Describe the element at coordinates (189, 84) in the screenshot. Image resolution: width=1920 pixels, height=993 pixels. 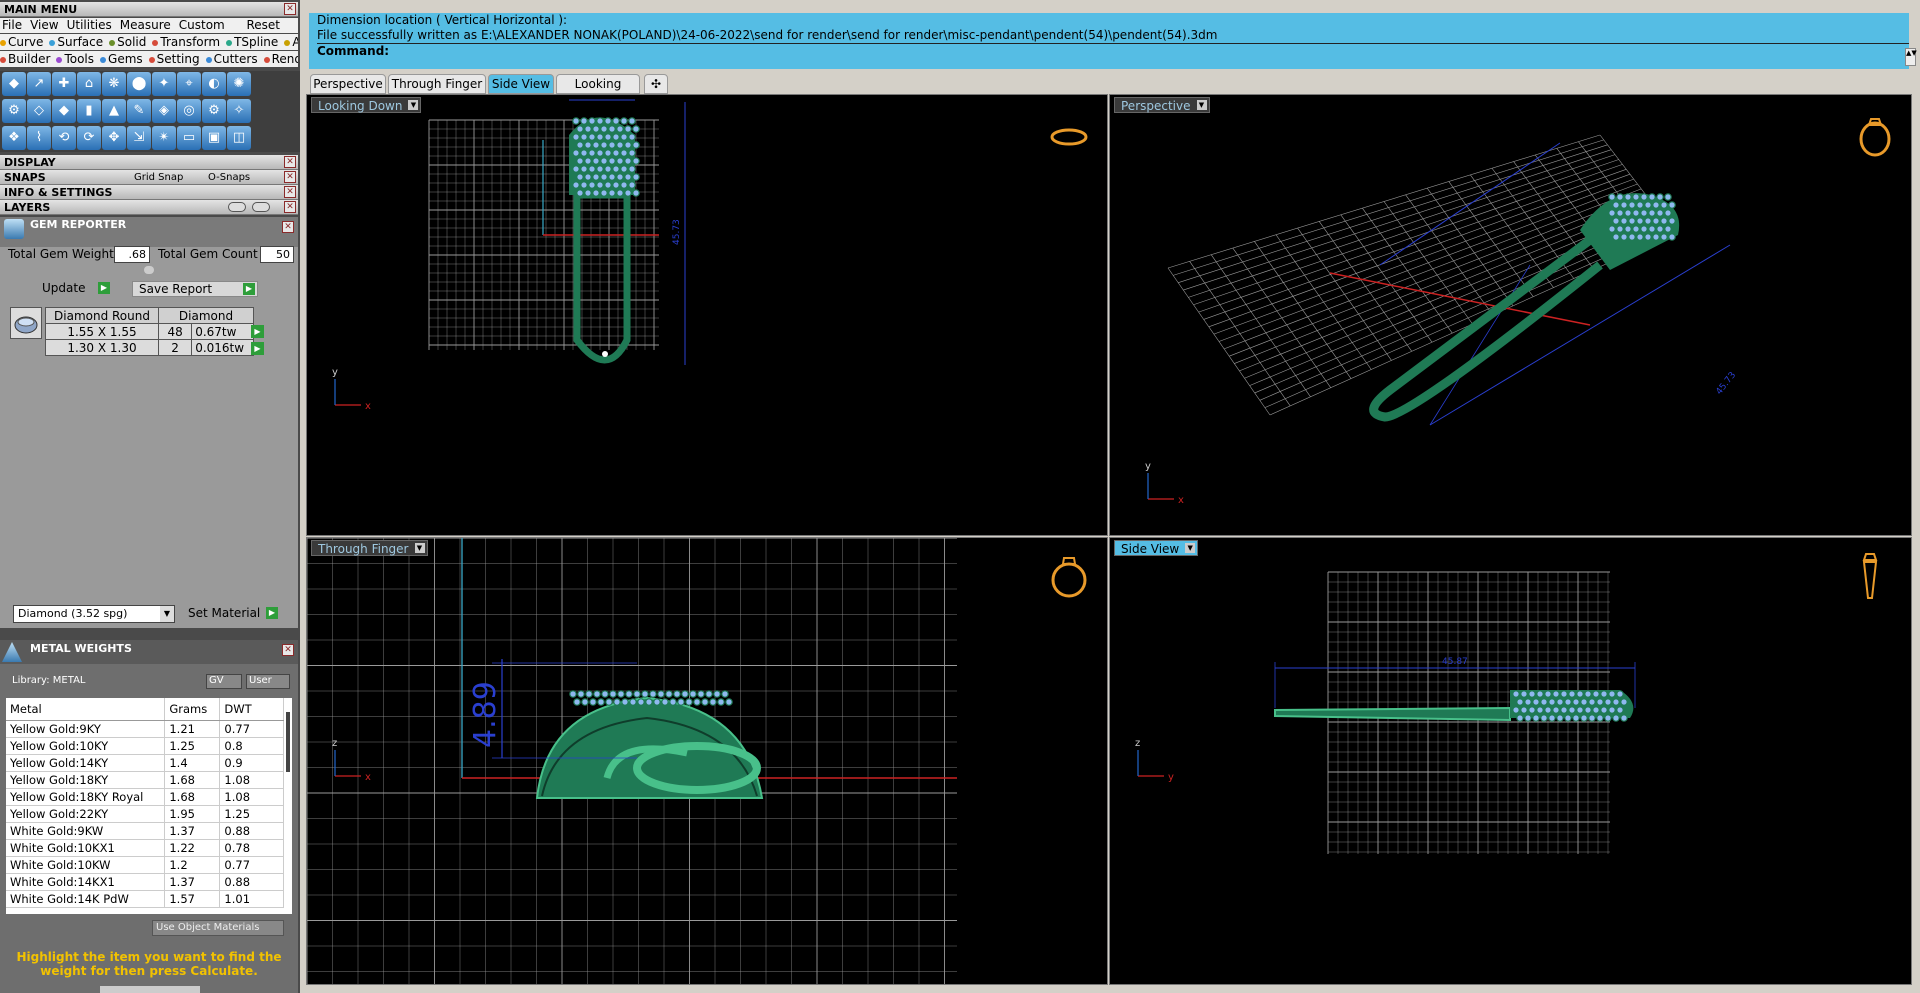
I see `tool-icon: ⌖` at that location.